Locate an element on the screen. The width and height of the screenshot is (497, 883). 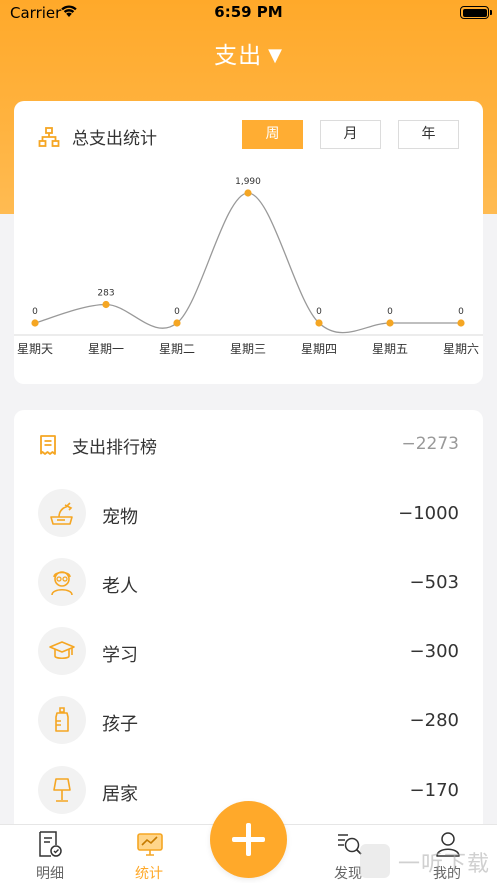
summary-title: 总支出统计 is located at coordinates (114, 139).